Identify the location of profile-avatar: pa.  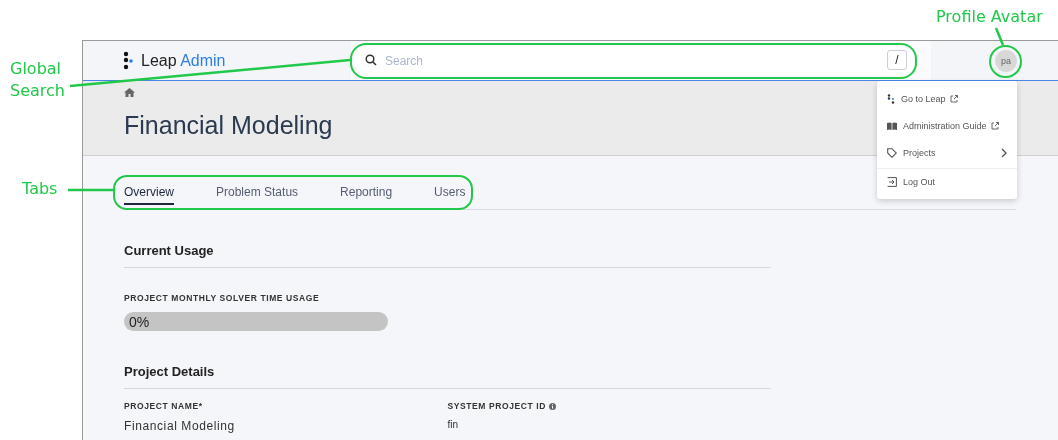
(1006, 60).